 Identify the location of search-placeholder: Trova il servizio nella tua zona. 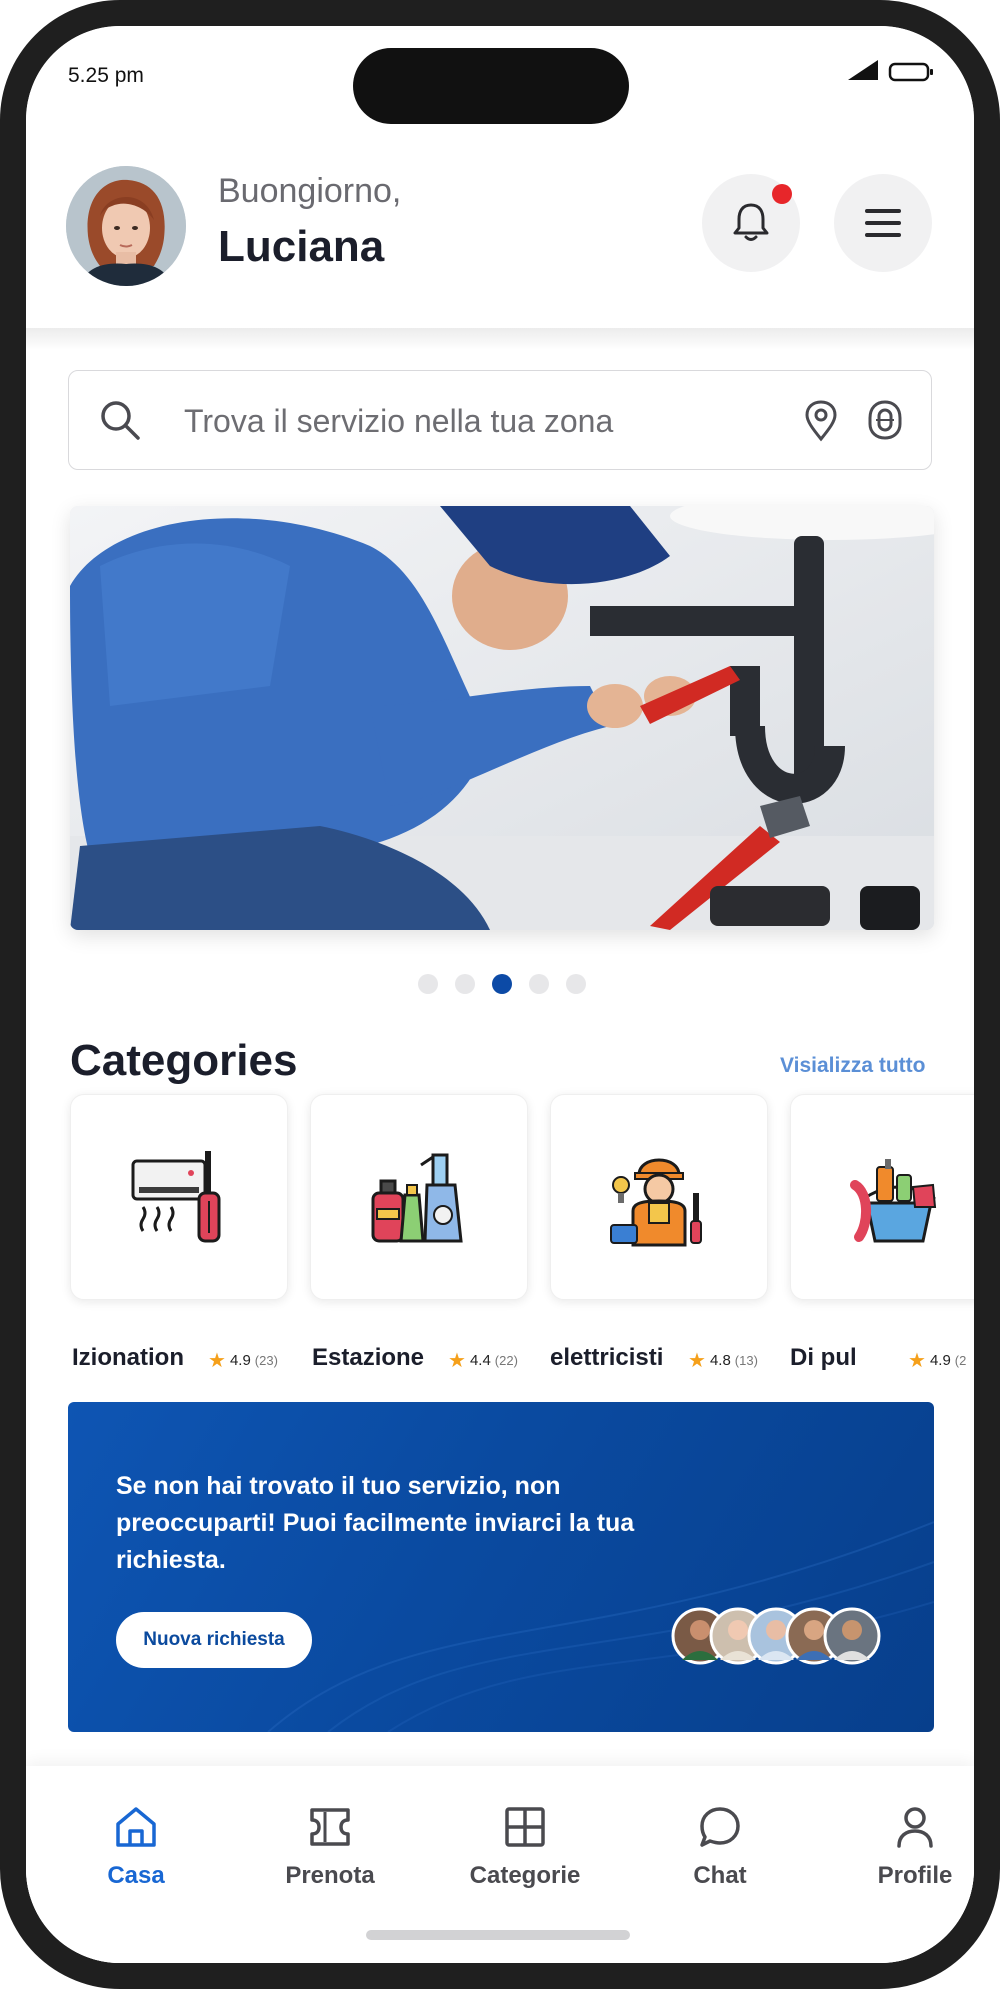
(399, 421).